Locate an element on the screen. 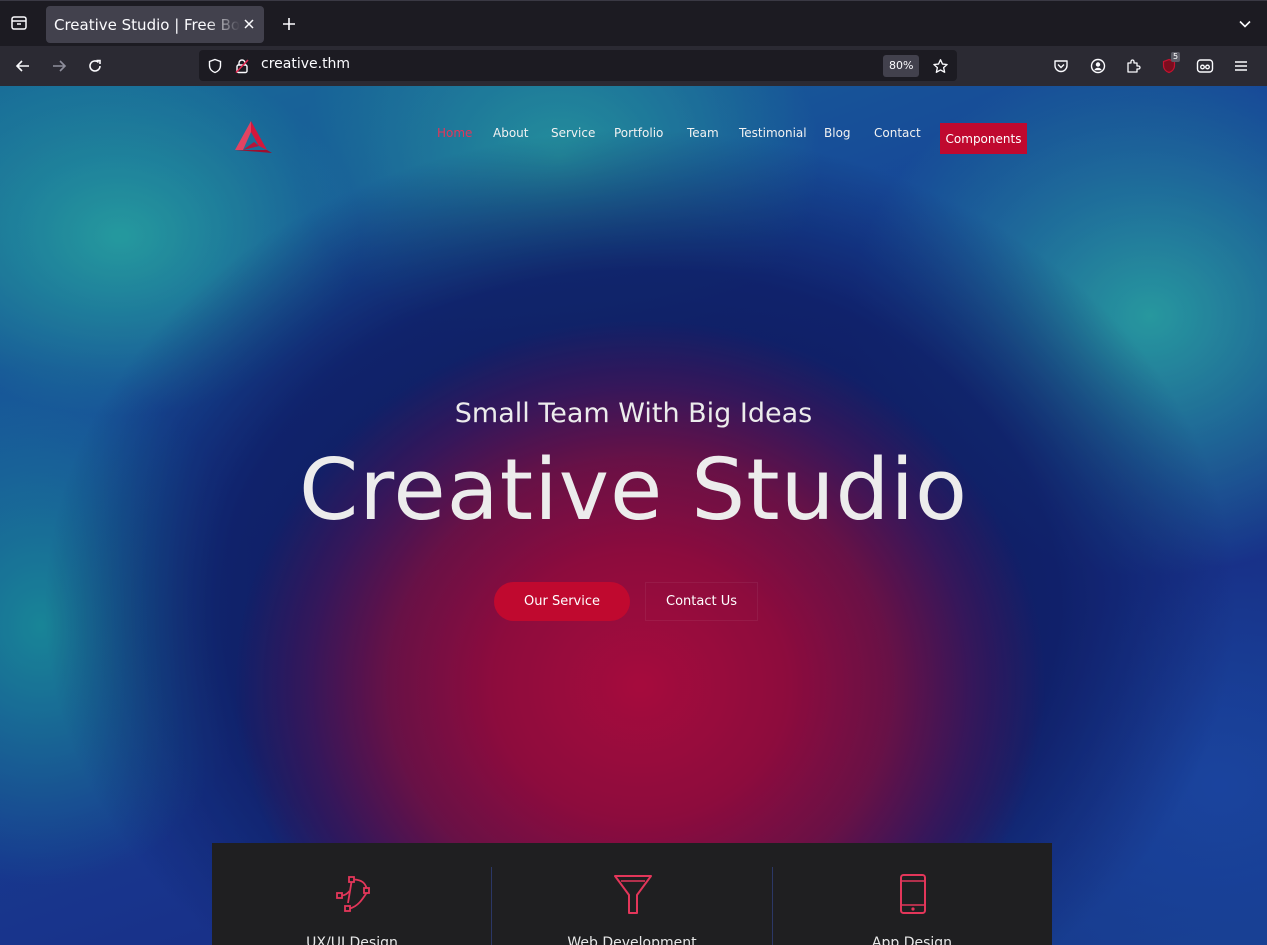 The image size is (1267, 945). nav-link-portfolio: Portfolio is located at coordinates (638, 133).